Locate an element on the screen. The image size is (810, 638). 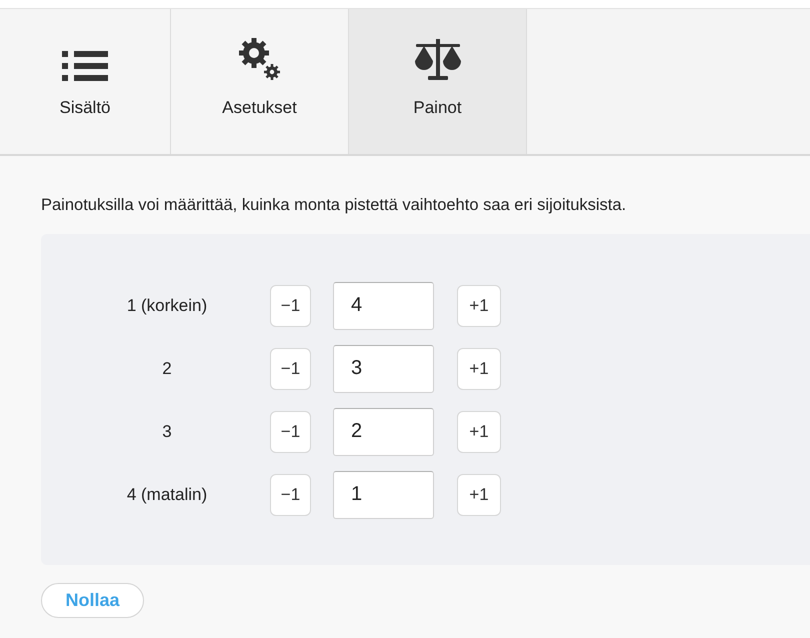
weight-input: 3 is located at coordinates (383, 368).